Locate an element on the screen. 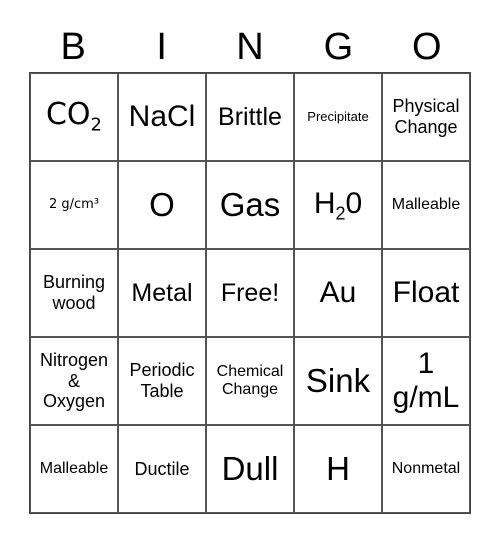 This screenshot has width=500, height=544. bingo-cell: Dull is located at coordinates (250, 469).